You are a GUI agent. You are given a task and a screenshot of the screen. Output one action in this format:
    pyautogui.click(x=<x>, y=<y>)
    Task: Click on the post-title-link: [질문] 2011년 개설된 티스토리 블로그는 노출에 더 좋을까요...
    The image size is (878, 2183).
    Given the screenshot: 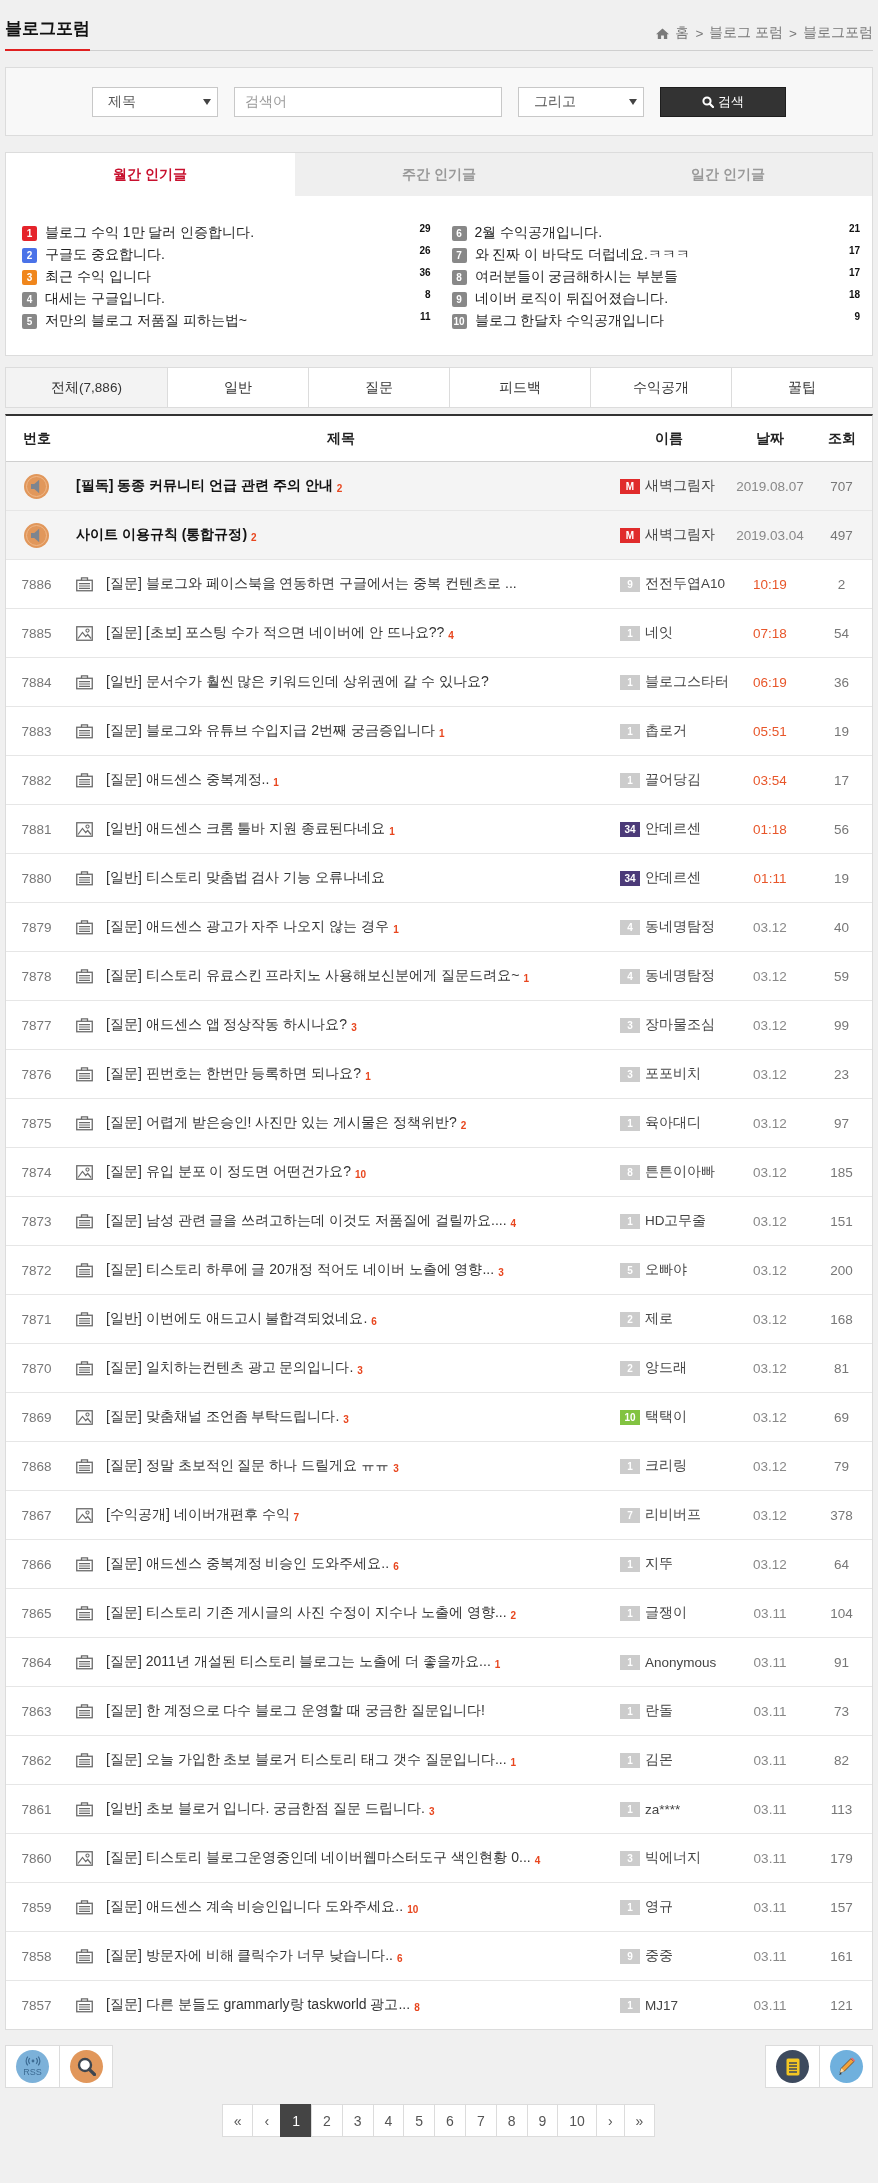 What is the action you would take?
    pyautogui.click(x=298, y=1662)
    